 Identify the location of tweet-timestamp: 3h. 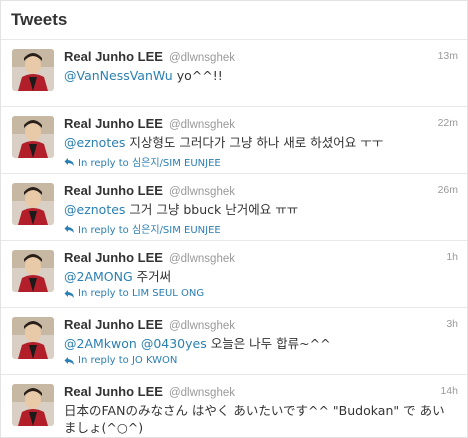
(452, 324).